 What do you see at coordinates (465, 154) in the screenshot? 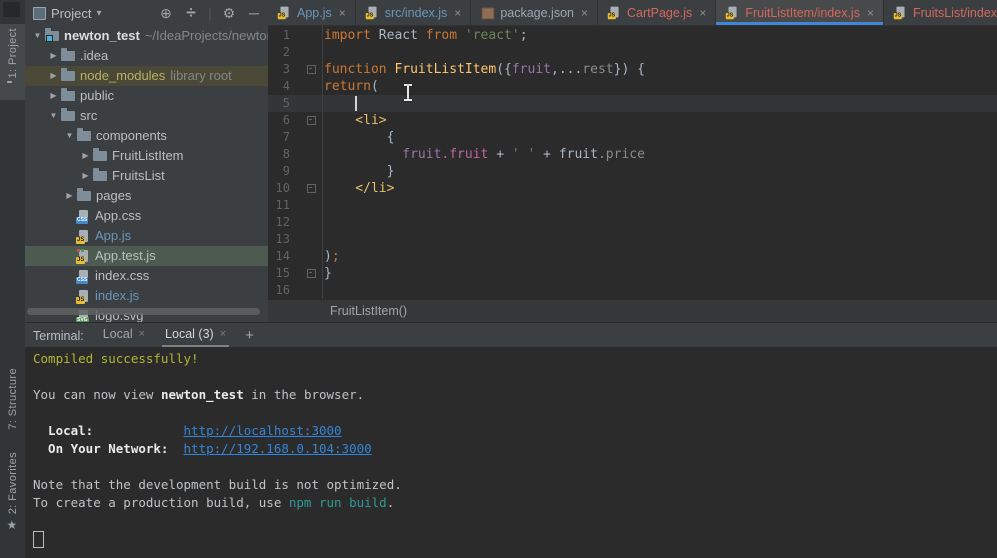
I see `code-token: .fruit` at bounding box center [465, 154].